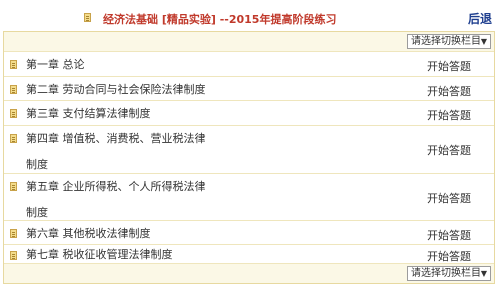 The width and height of the screenshot is (500, 288). Describe the element at coordinates (55, 64) in the screenshot. I see `chapter-name: 第一章 总论` at that location.